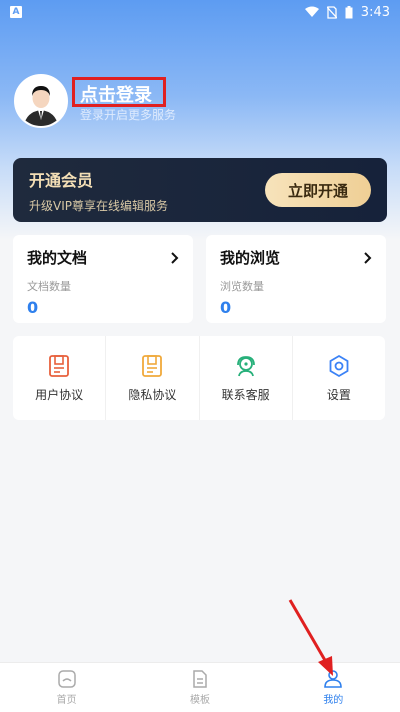 This screenshot has width=400, height=712. I want to click on vip-title: 开通会员, so click(61, 180).